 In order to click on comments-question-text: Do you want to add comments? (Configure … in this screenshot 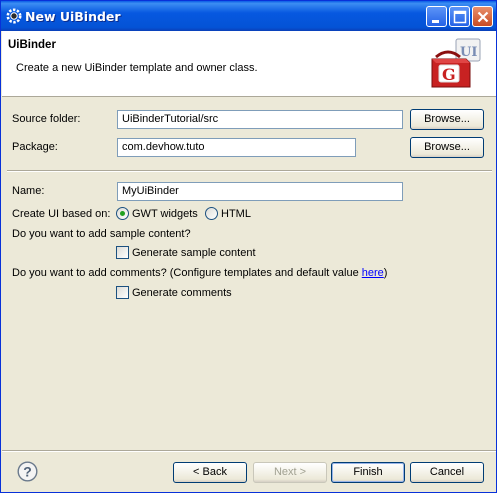, I will do `click(187, 273)`.